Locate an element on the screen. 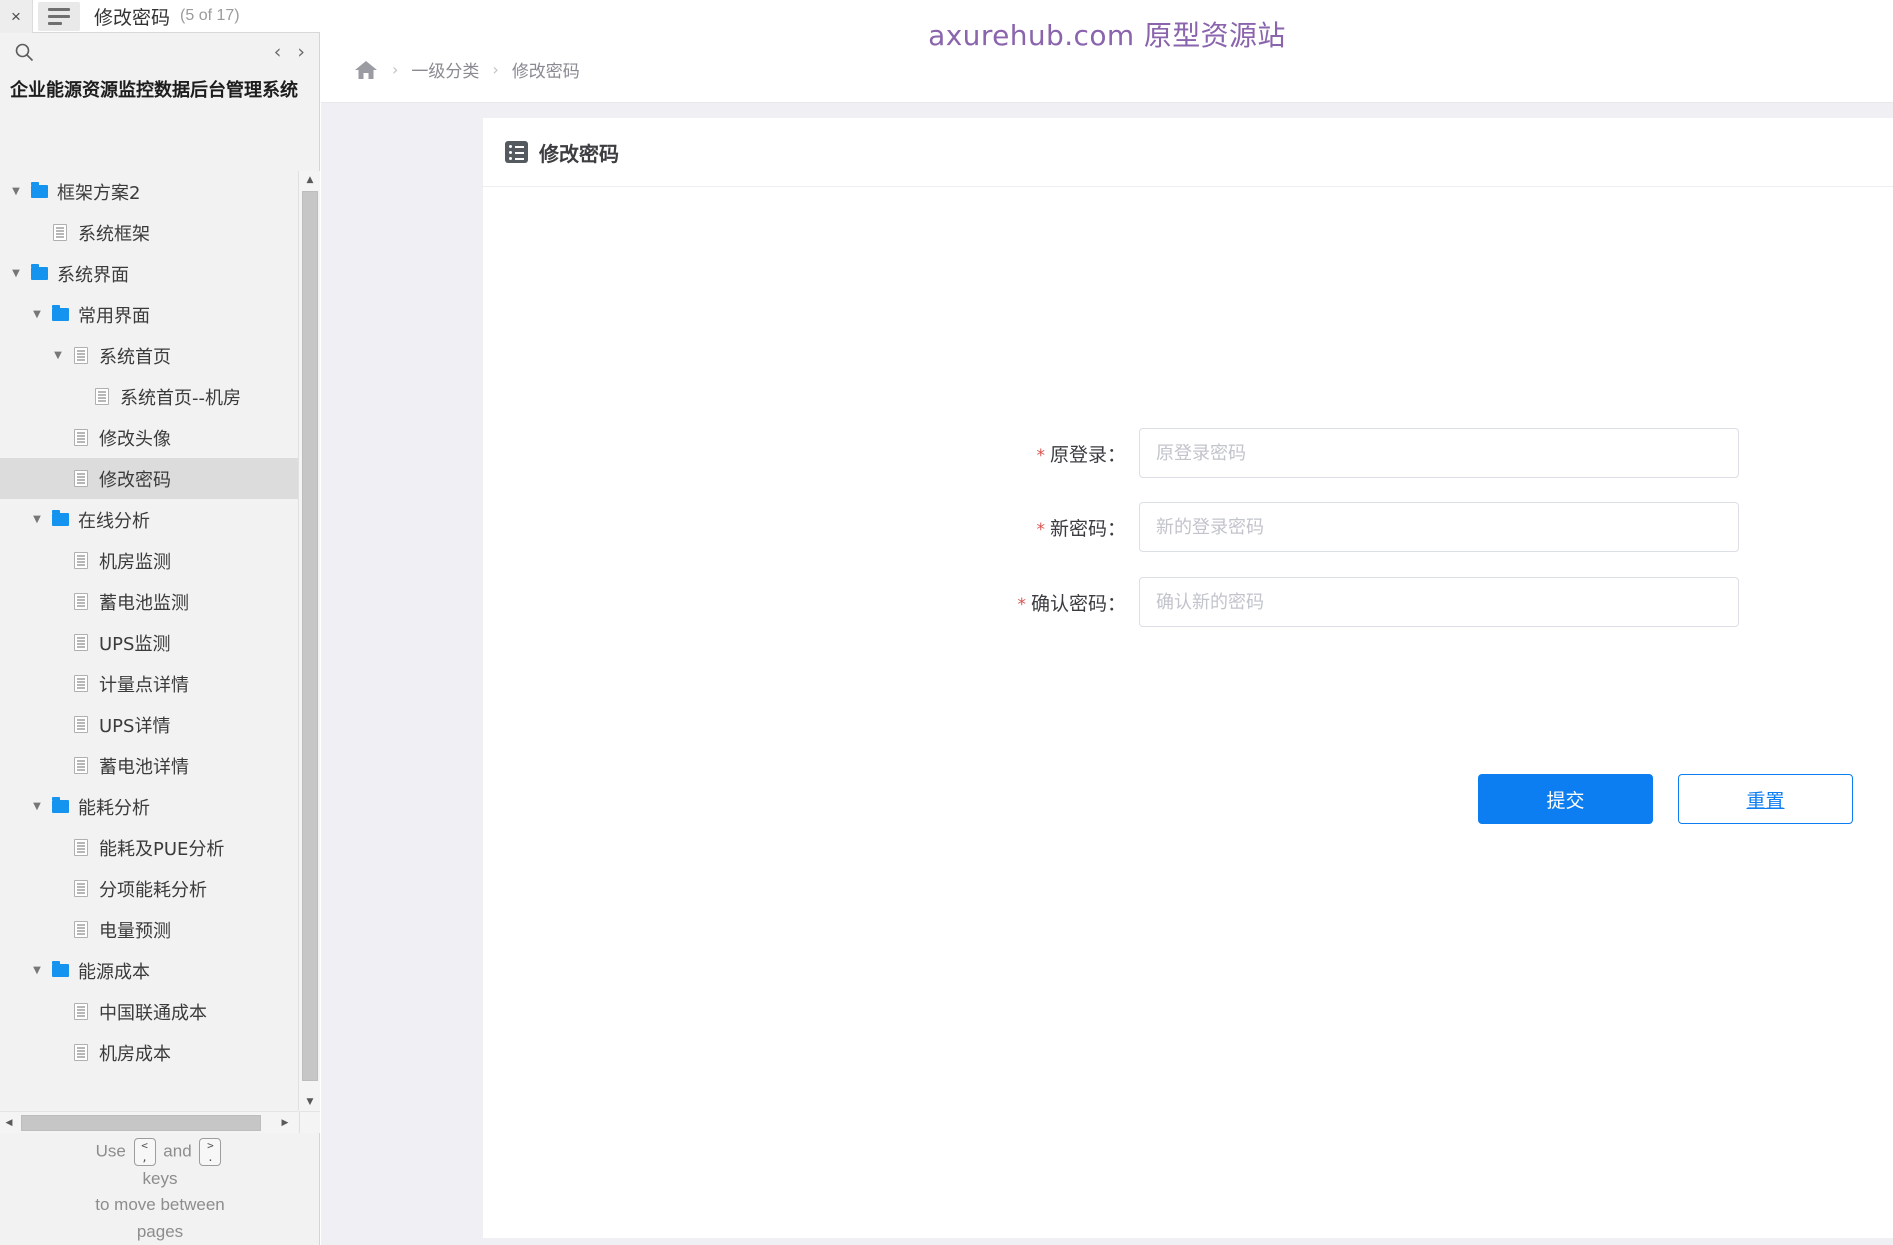 This screenshot has width=1893, height=1245. sitemap-item-label: 能源成本 is located at coordinates (114, 972).